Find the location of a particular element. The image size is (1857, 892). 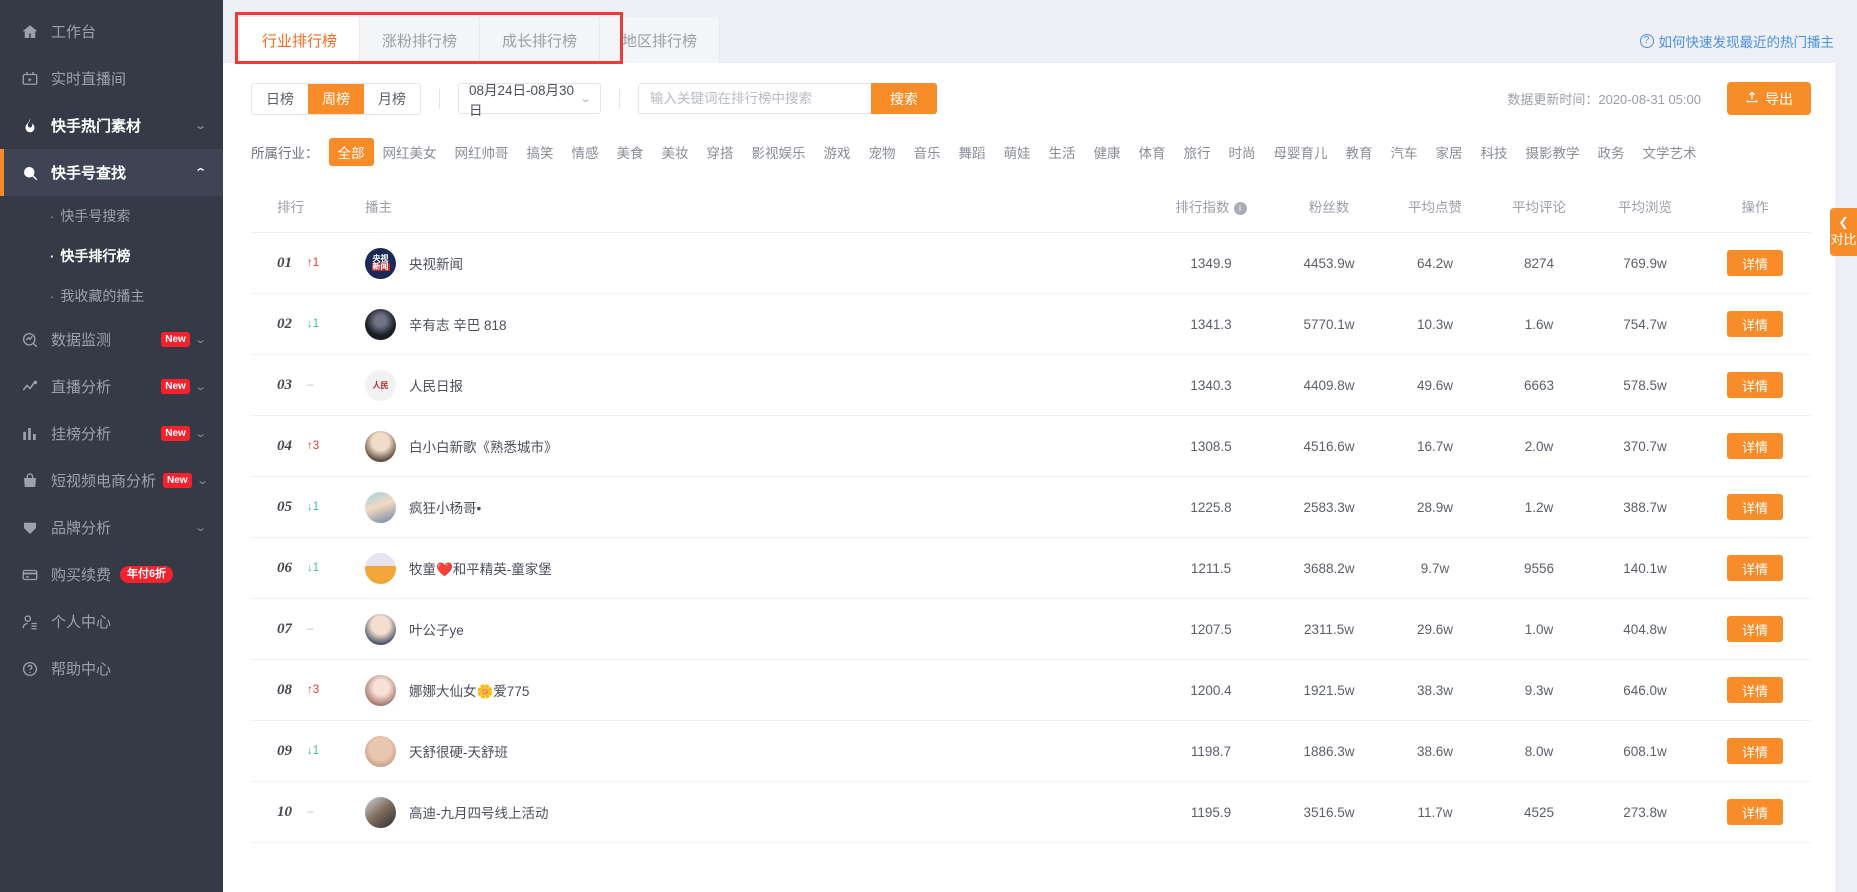

category-chuanda: 穿搭 is located at coordinates (720, 152).